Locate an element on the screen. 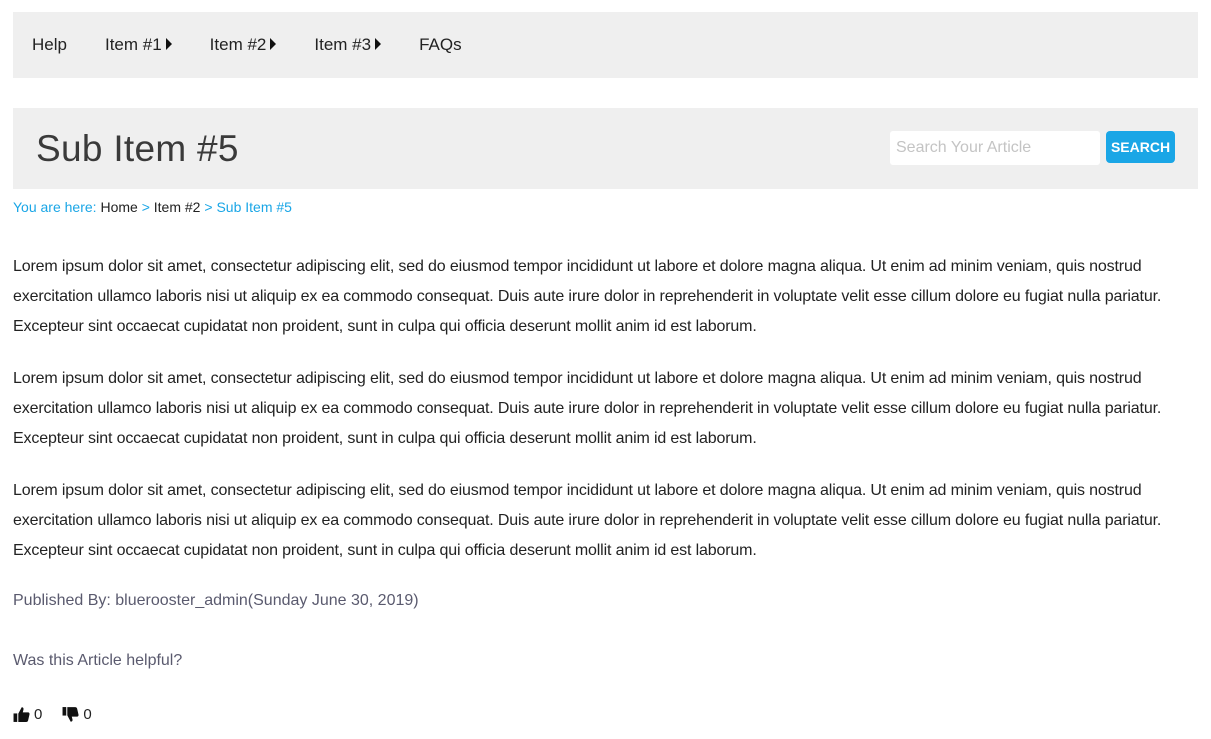  thumbs-up-count: 0 is located at coordinates (38, 714).